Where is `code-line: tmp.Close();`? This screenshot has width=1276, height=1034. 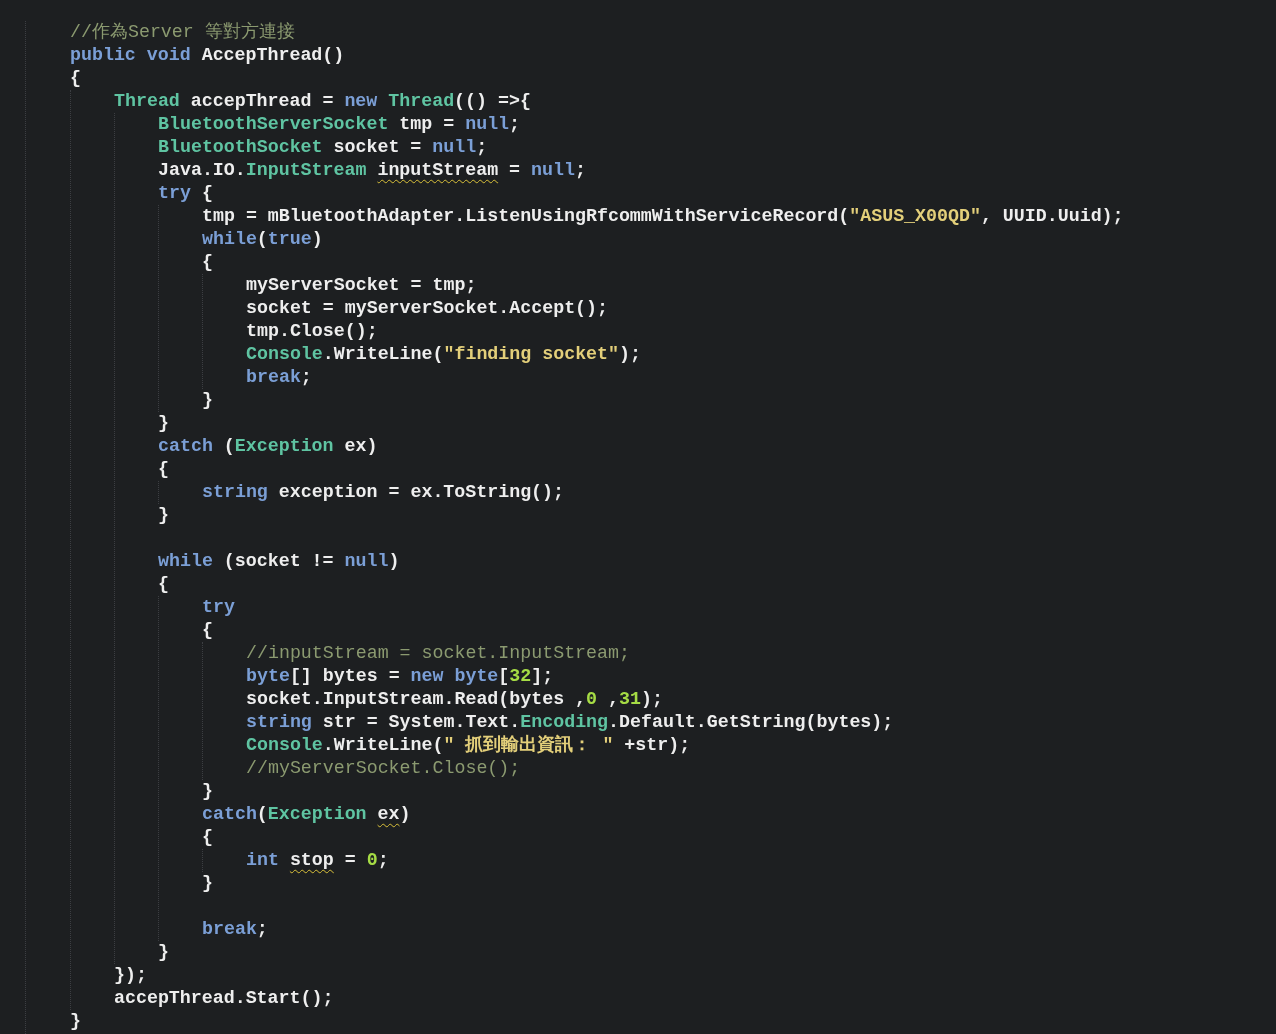 code-line: tmp.Close(); is located at coordinates (312, 331).